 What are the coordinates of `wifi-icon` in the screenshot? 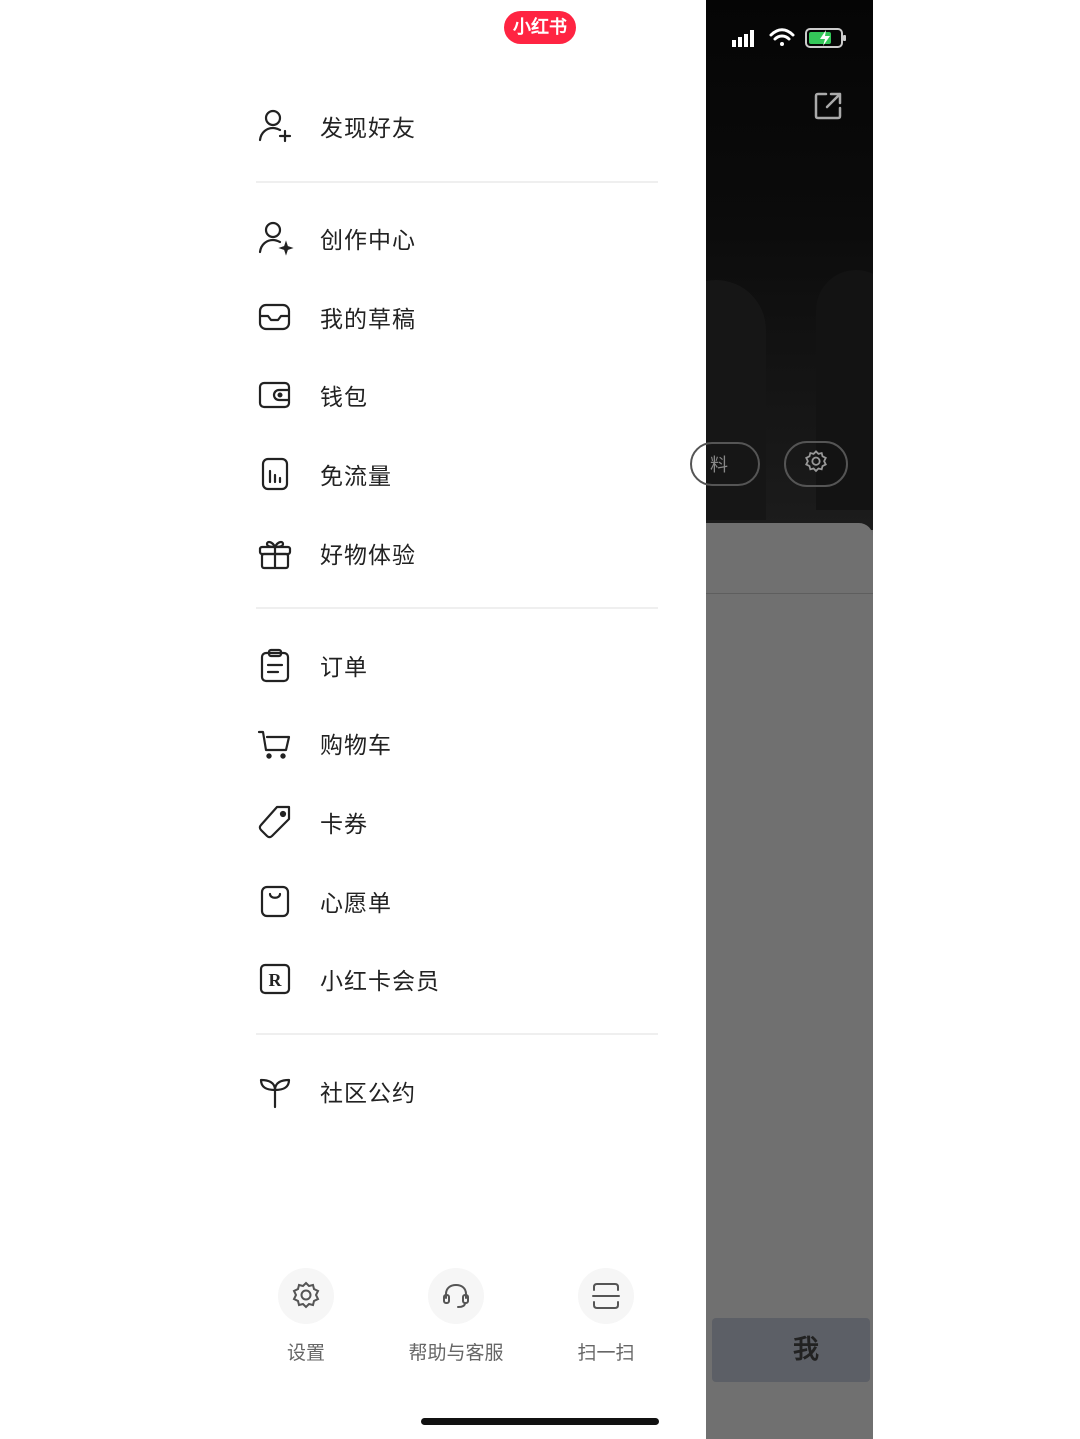 It's located at (782, 40).